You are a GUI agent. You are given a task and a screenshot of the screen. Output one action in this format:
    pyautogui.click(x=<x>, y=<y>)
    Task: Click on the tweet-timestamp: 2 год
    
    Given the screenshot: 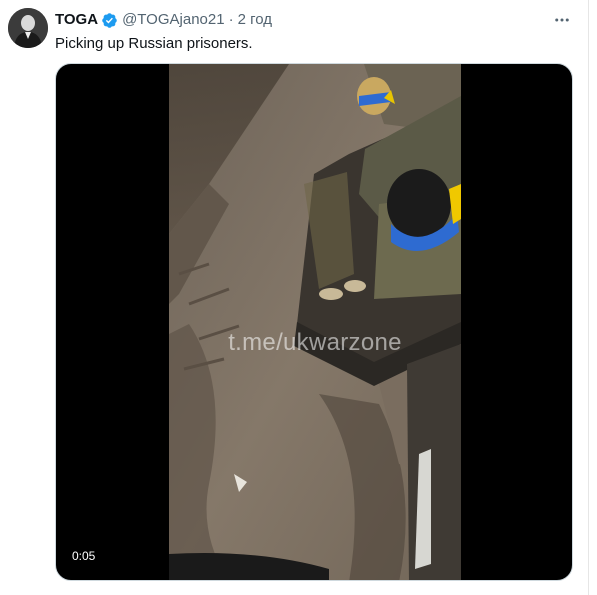 What is the action you would take?
    pyautogui.click(x=255, y=20)
    